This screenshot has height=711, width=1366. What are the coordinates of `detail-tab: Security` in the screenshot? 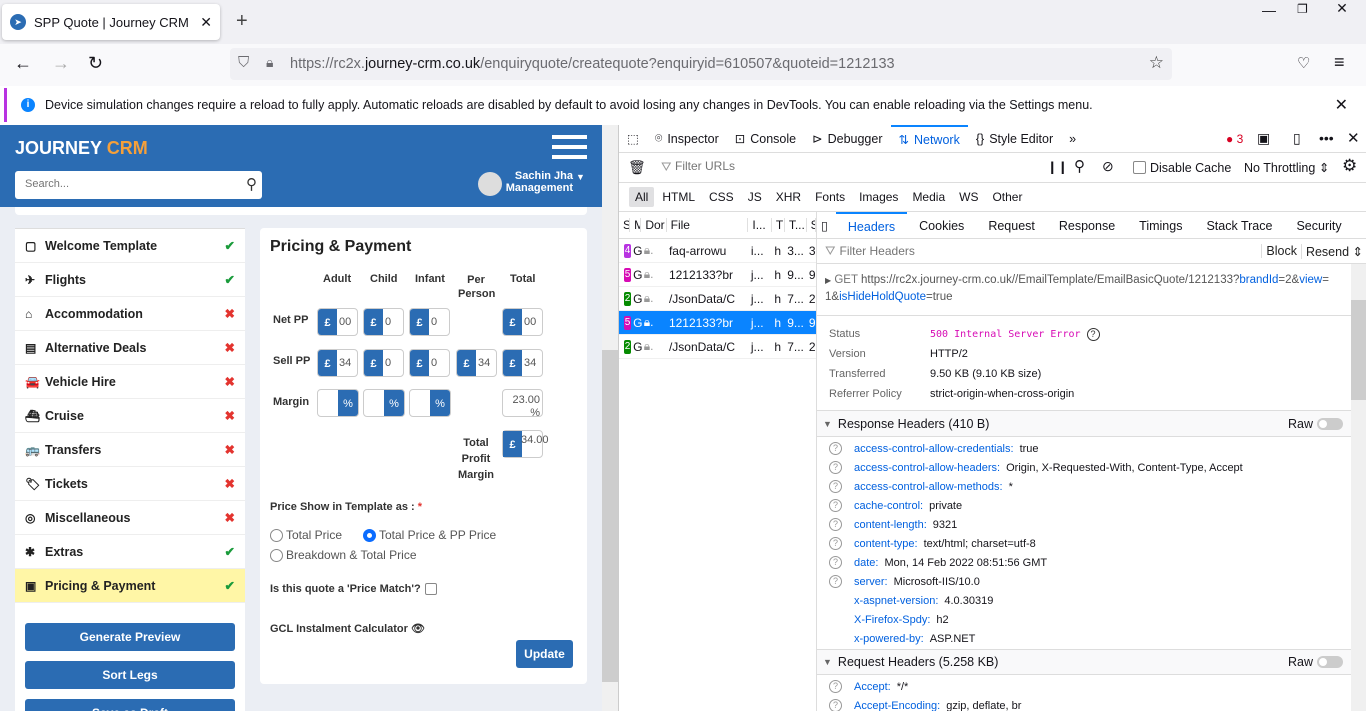 It's located at (1318, 225).